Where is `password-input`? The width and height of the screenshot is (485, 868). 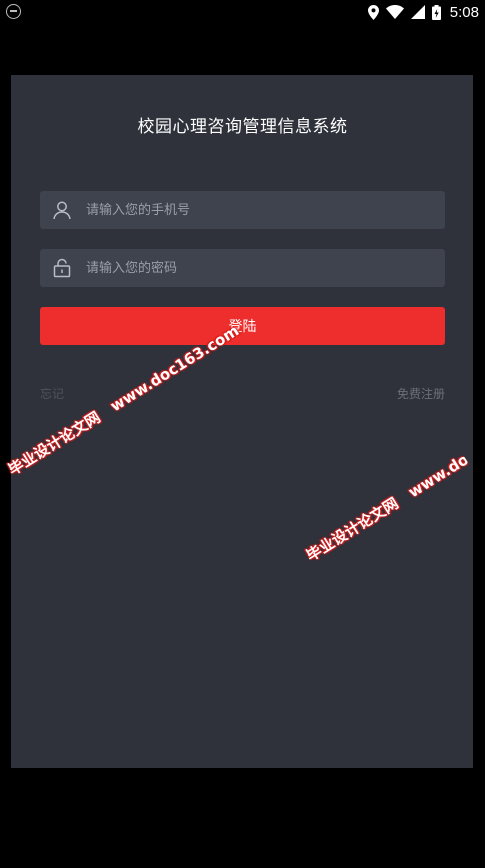
password-input is located at coordinates (263, 268).